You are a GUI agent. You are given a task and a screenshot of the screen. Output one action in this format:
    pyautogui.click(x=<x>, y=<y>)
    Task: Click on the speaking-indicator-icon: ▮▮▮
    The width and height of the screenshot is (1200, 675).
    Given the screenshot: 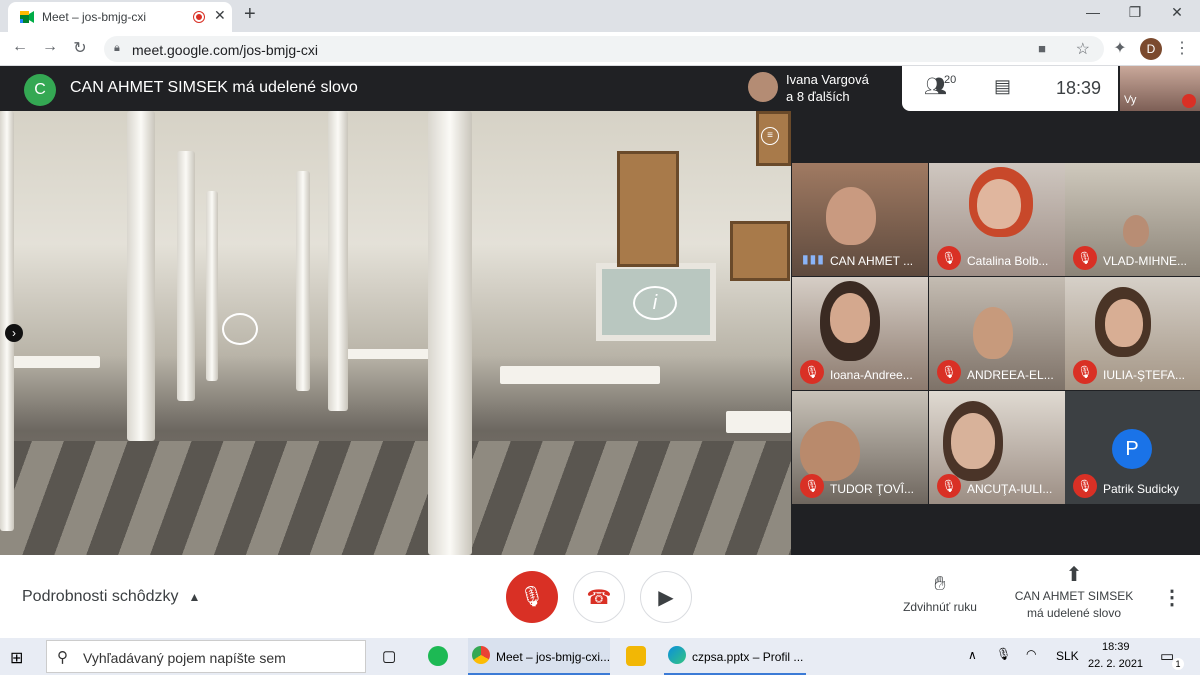 What is the action you would take?
    pyautogui.click(x=813, y=259)
    